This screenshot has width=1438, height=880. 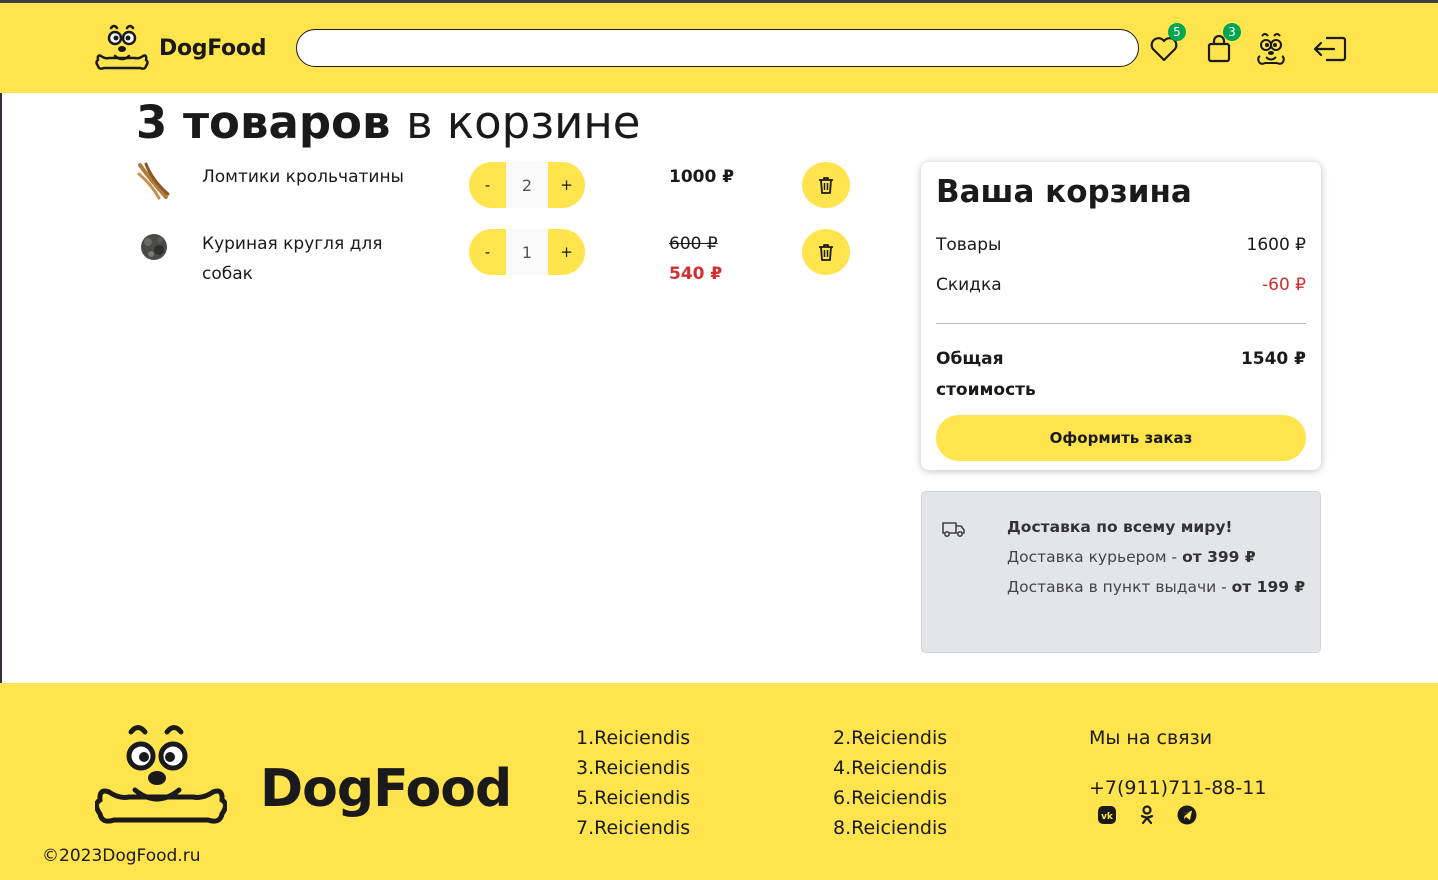 What do you see at coordinates (890, 738) in the screenshot?
I see `footer-link: 2.Reiciendis` at bounding box center [890, 738].